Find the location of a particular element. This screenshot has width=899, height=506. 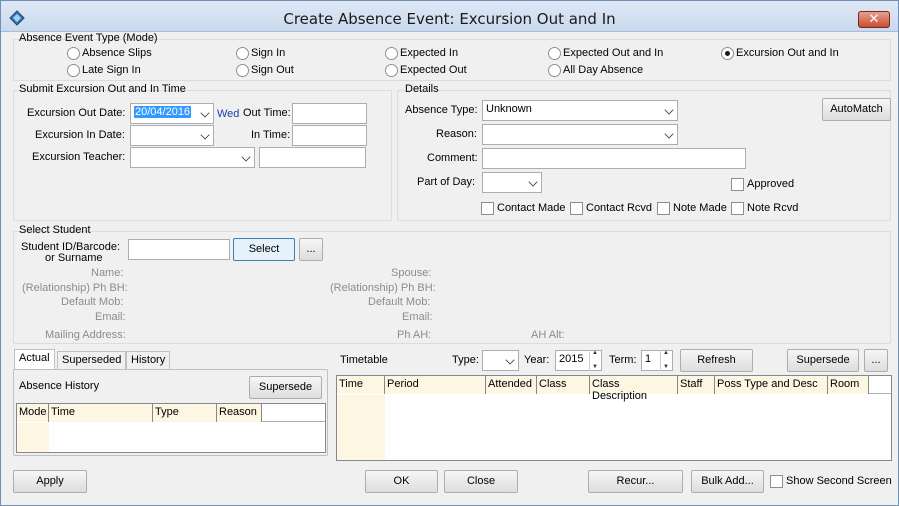

in-time-label: In Time: is located at coordinates (271, 135).